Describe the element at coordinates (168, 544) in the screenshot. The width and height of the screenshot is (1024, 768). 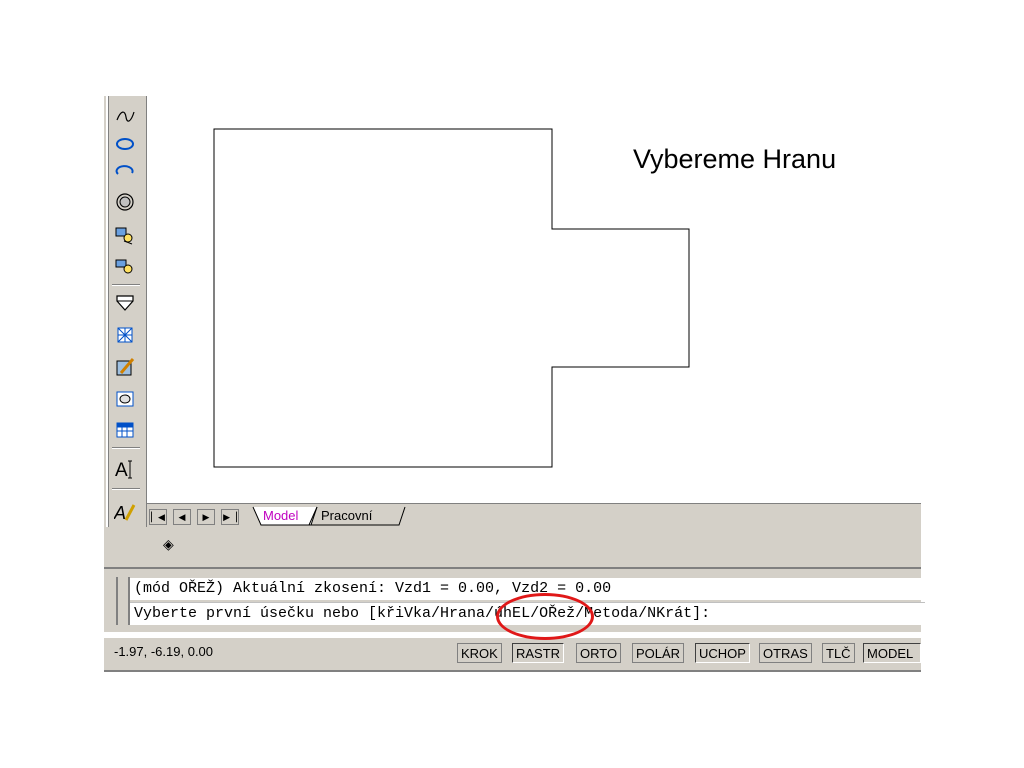
I see `scroll-left-icon: ◈` at that location.